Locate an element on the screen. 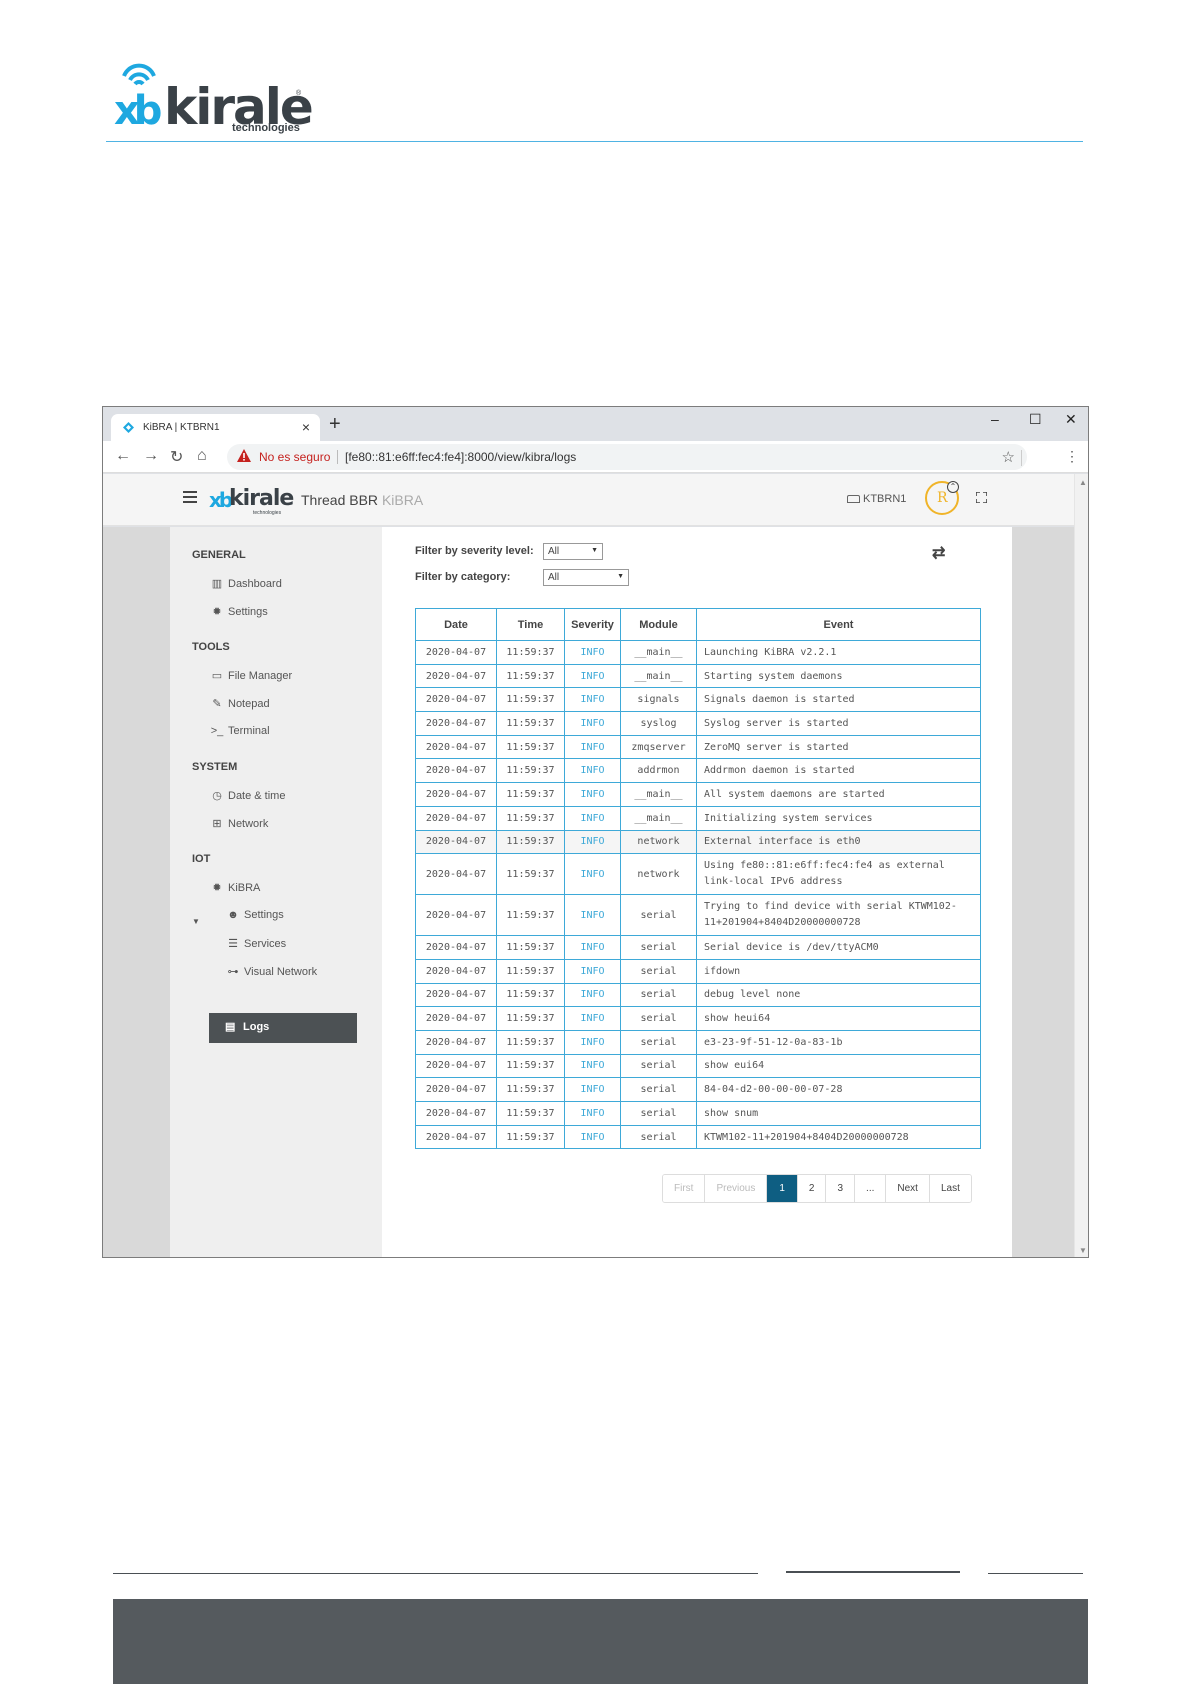 Image resolution: width=1191 pixels, height=1684 pixels. sidebar-item-file-manager: ▭ File Manager is located at coordinates (251, 675).